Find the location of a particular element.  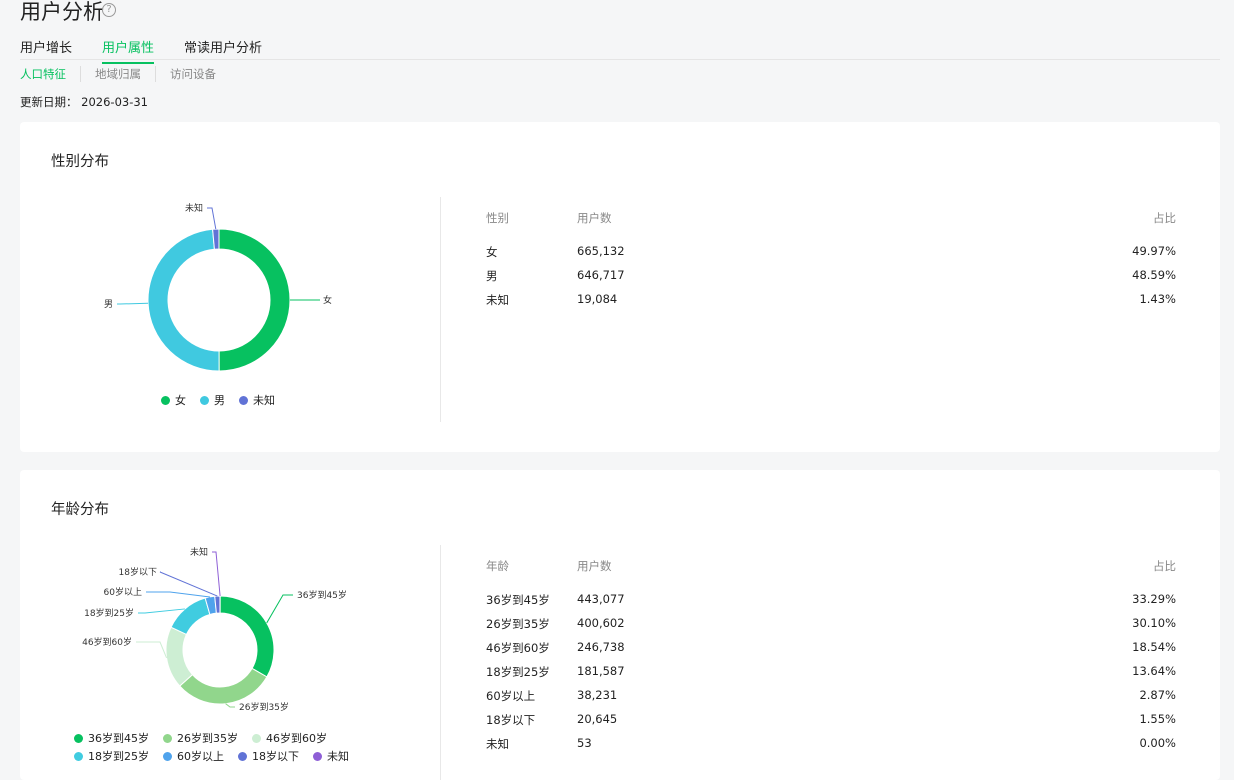

legend-item: 46岁到60岁 is located at coordinates (289, 738).